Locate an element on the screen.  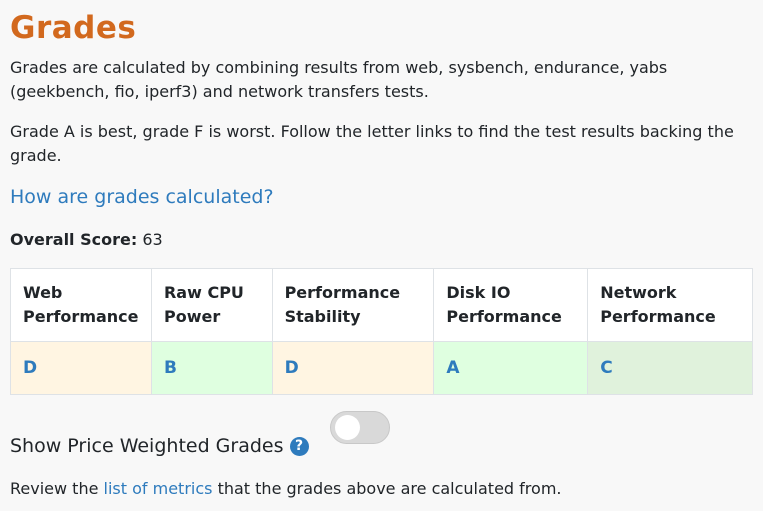
grade-link-web-performance: D is located at coordinates (30, 368).